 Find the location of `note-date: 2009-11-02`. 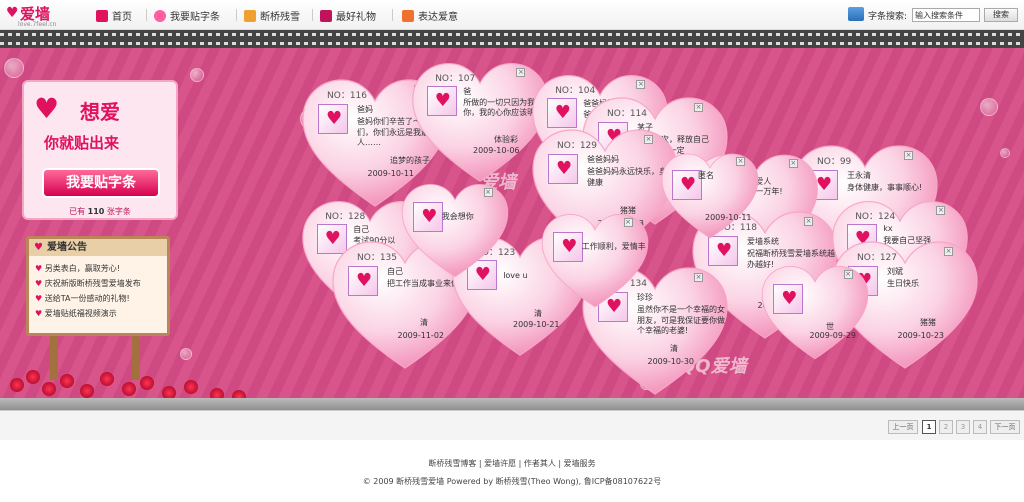

note-date: 2009-11-02 is located at coordinates (421, 335).